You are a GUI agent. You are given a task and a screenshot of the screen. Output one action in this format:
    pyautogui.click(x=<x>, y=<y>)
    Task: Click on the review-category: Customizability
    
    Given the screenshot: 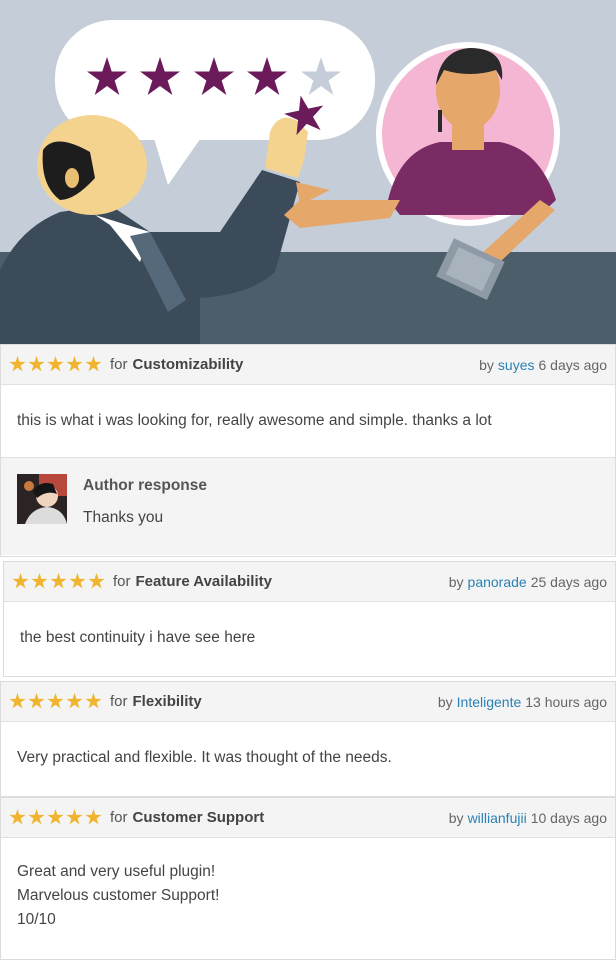 What is the action you would take?
    pyautogui.click(x=188, y=364)
    